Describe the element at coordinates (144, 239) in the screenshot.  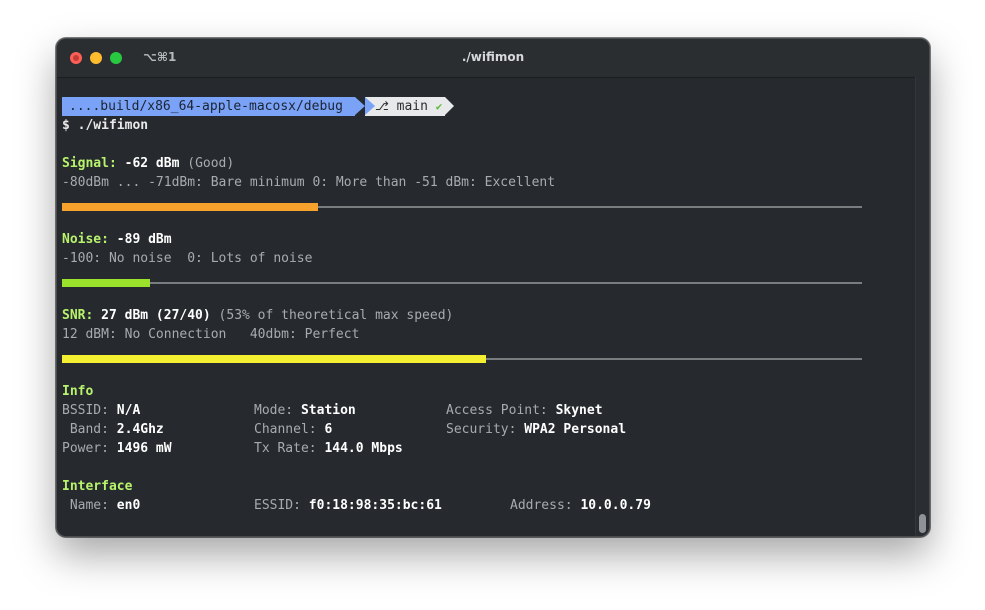
I see `noise-value: -89 dBm` at that location.